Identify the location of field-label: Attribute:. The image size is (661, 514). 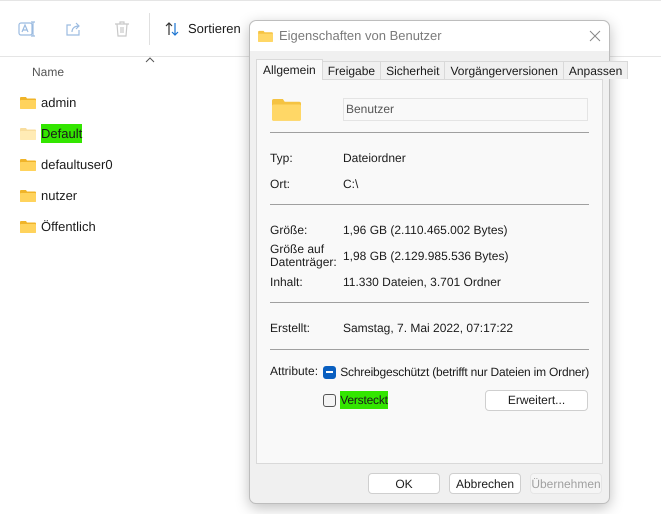
(295, 371).